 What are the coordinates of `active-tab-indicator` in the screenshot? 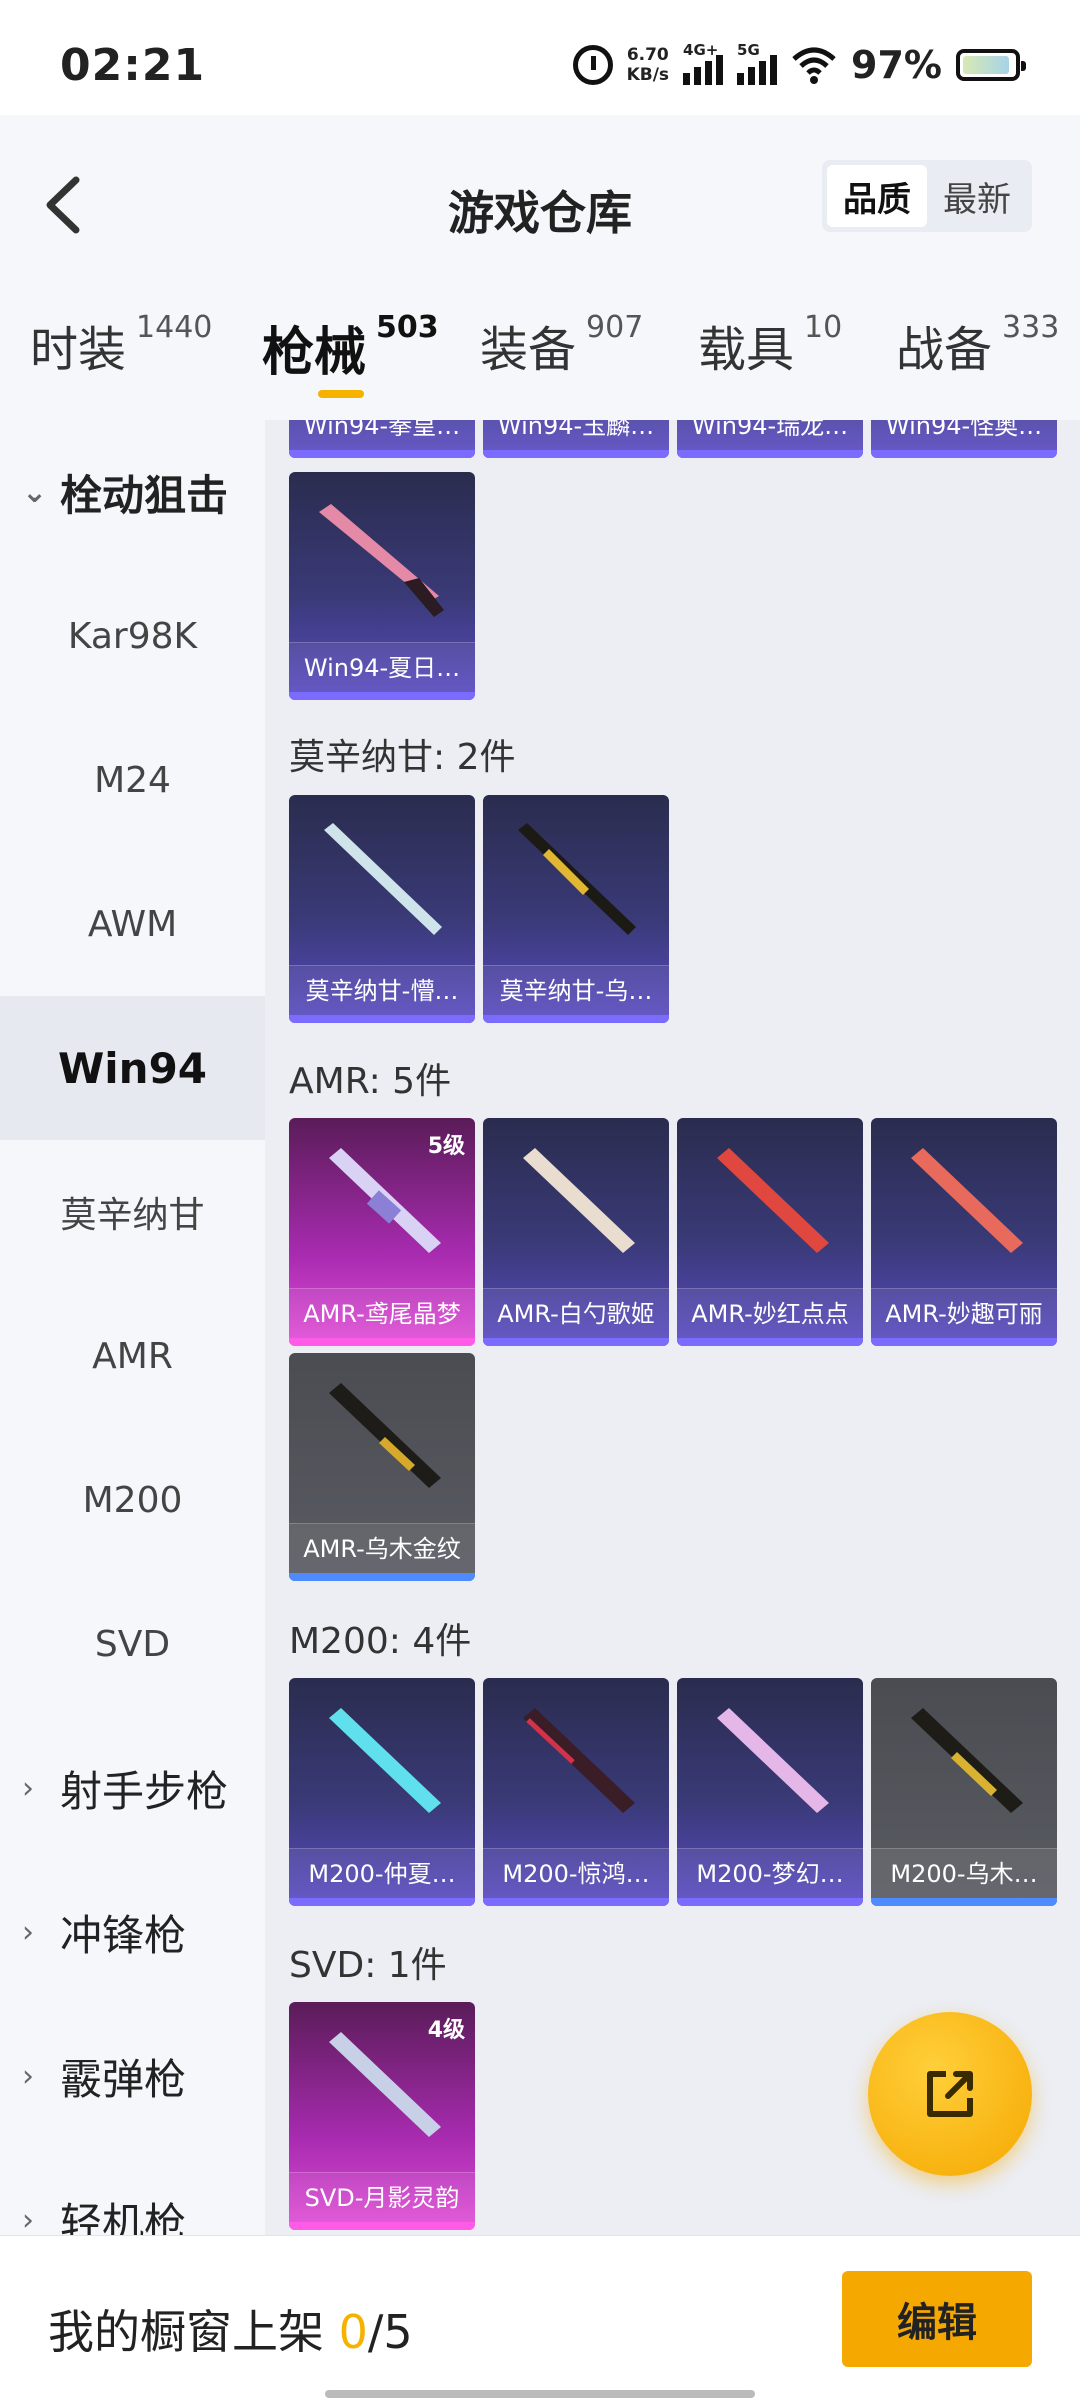 It's located at (341, 394).